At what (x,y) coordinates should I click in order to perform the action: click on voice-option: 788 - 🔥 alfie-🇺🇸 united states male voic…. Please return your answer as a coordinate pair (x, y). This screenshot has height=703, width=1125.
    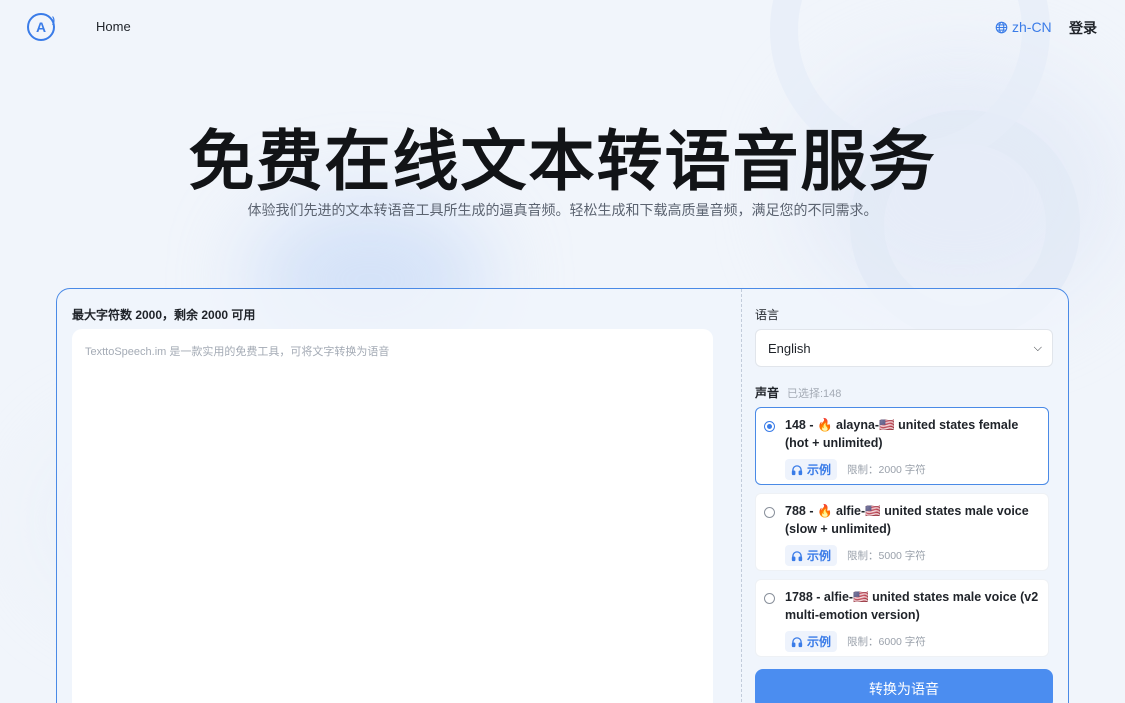
    Looking at the image, I should click on (902, 532).